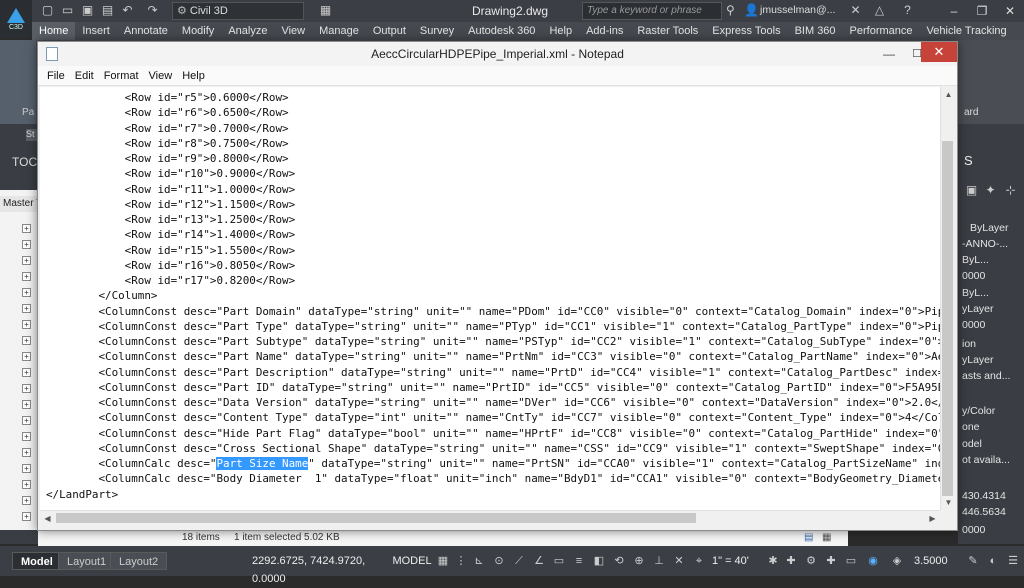 This screenshot has width=1024, height=588. Describe the element at coordinates (443, 561) in the screenshot. I see `grid-icon: ▦` at that location.